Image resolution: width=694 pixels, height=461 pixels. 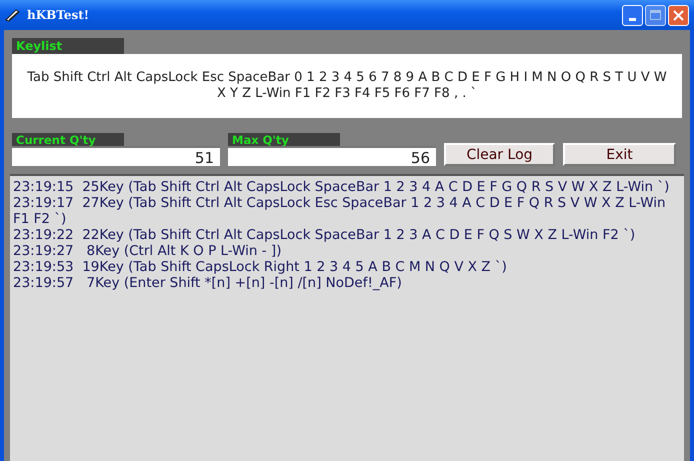 What do you see at coordinates (332, 156) in the screenshot?
I see `max-qty-field: 56` at bounding box center [332, 156].